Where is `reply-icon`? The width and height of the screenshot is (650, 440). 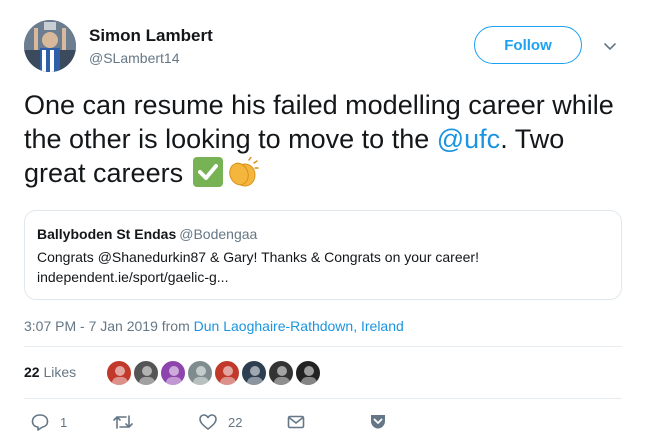 reply-icon is located at coordinates (40, 422).